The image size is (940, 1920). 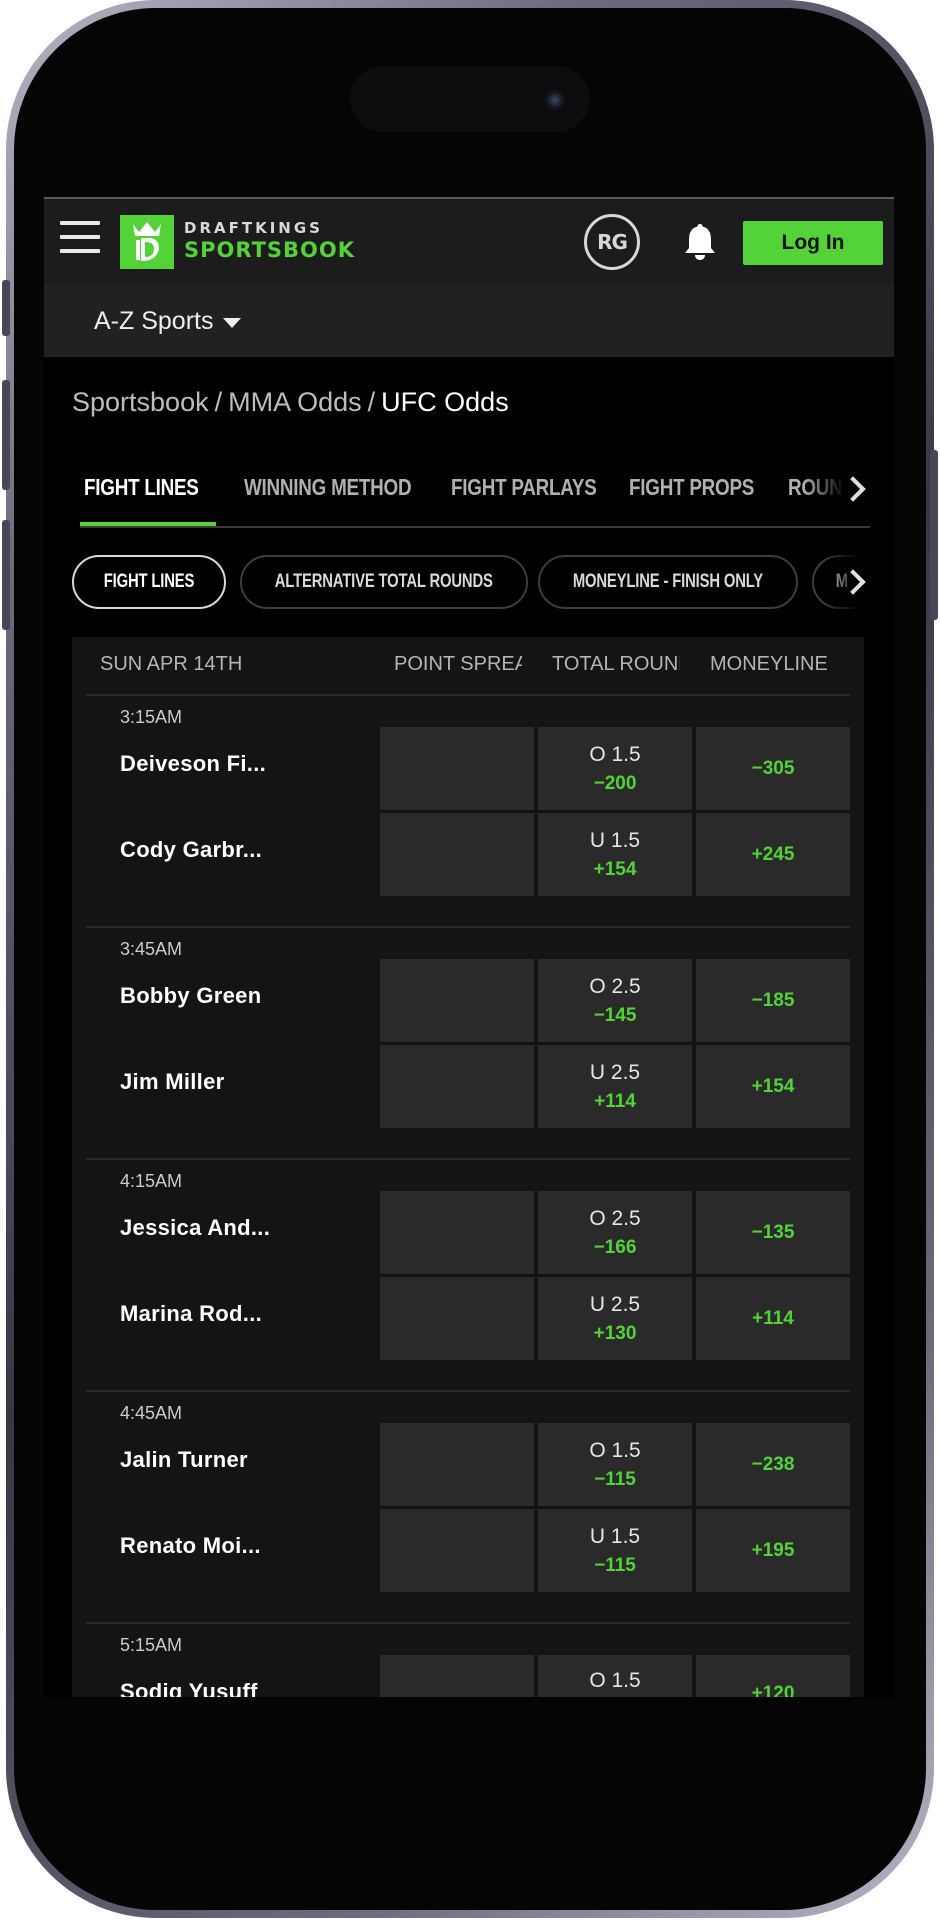 I want to click on moneyline-odds: +154, so click(x=773, y=1086).